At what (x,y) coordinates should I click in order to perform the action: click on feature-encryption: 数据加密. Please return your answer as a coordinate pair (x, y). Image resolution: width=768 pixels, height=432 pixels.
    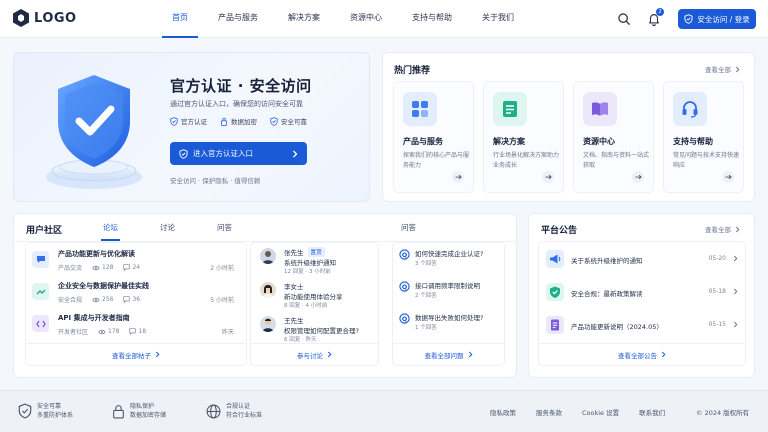
    Looking at the image, I should click on (238, 121).